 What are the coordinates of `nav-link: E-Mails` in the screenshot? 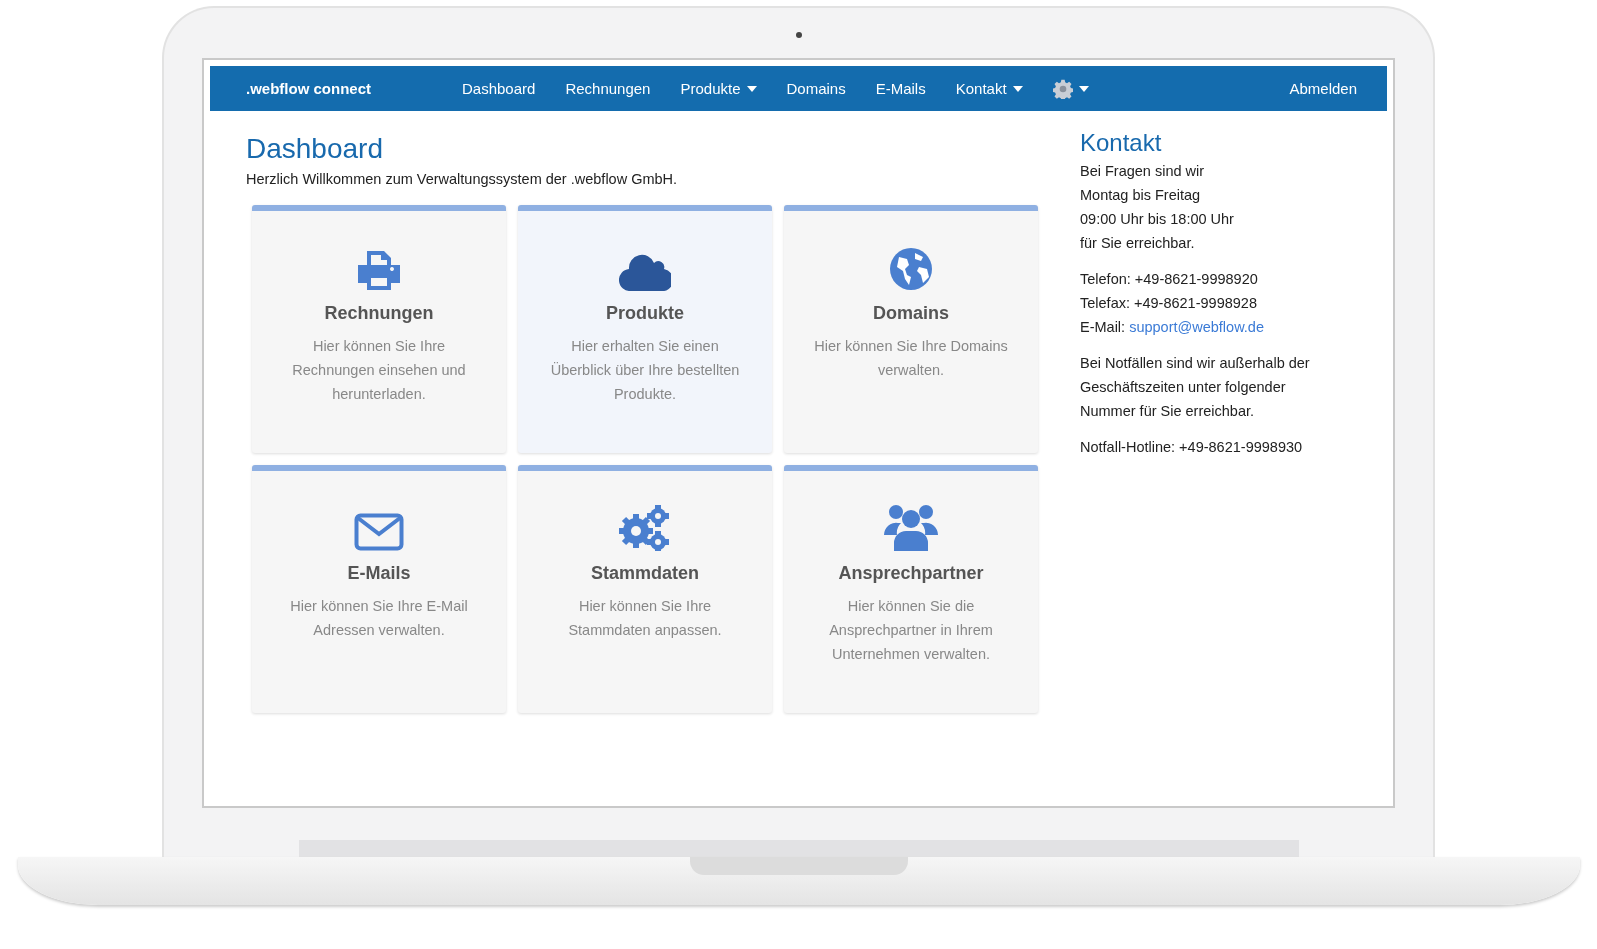 It's located at (900, 88).